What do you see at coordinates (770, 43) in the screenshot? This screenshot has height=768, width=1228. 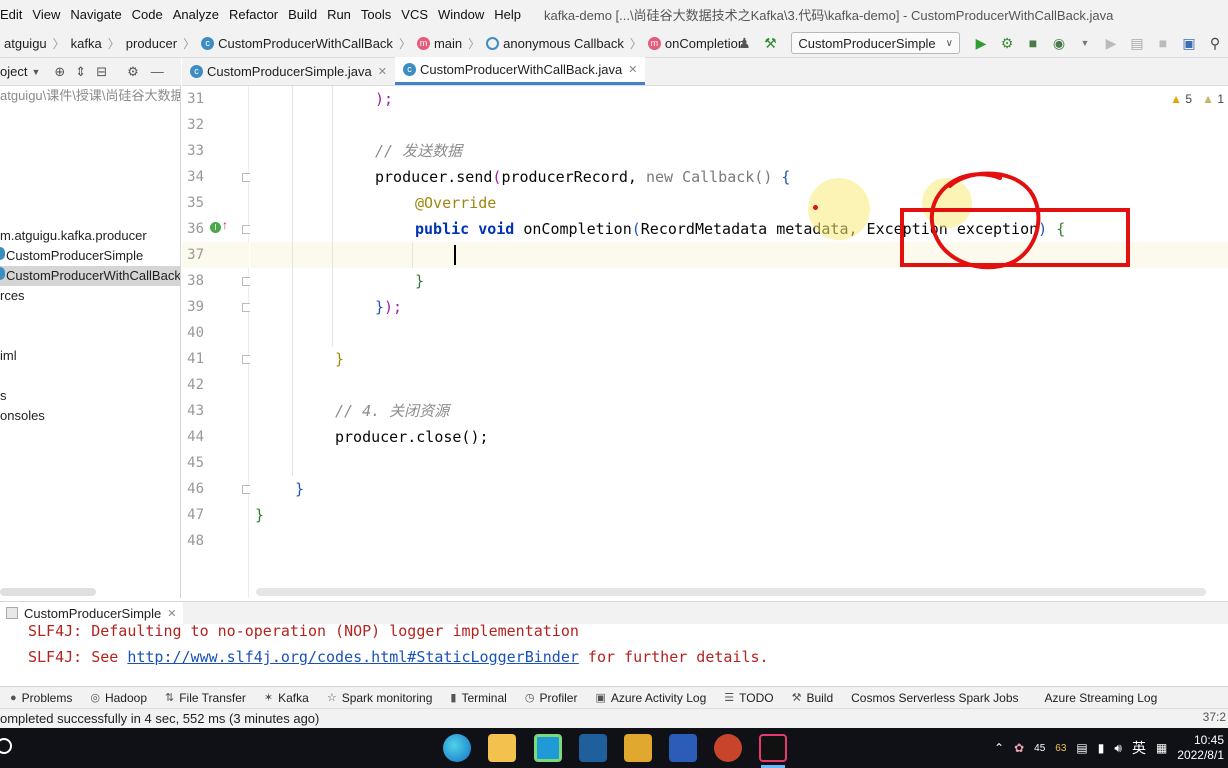 I see `build-hammer-icon: ⚒` at bounding box center [770, 43].